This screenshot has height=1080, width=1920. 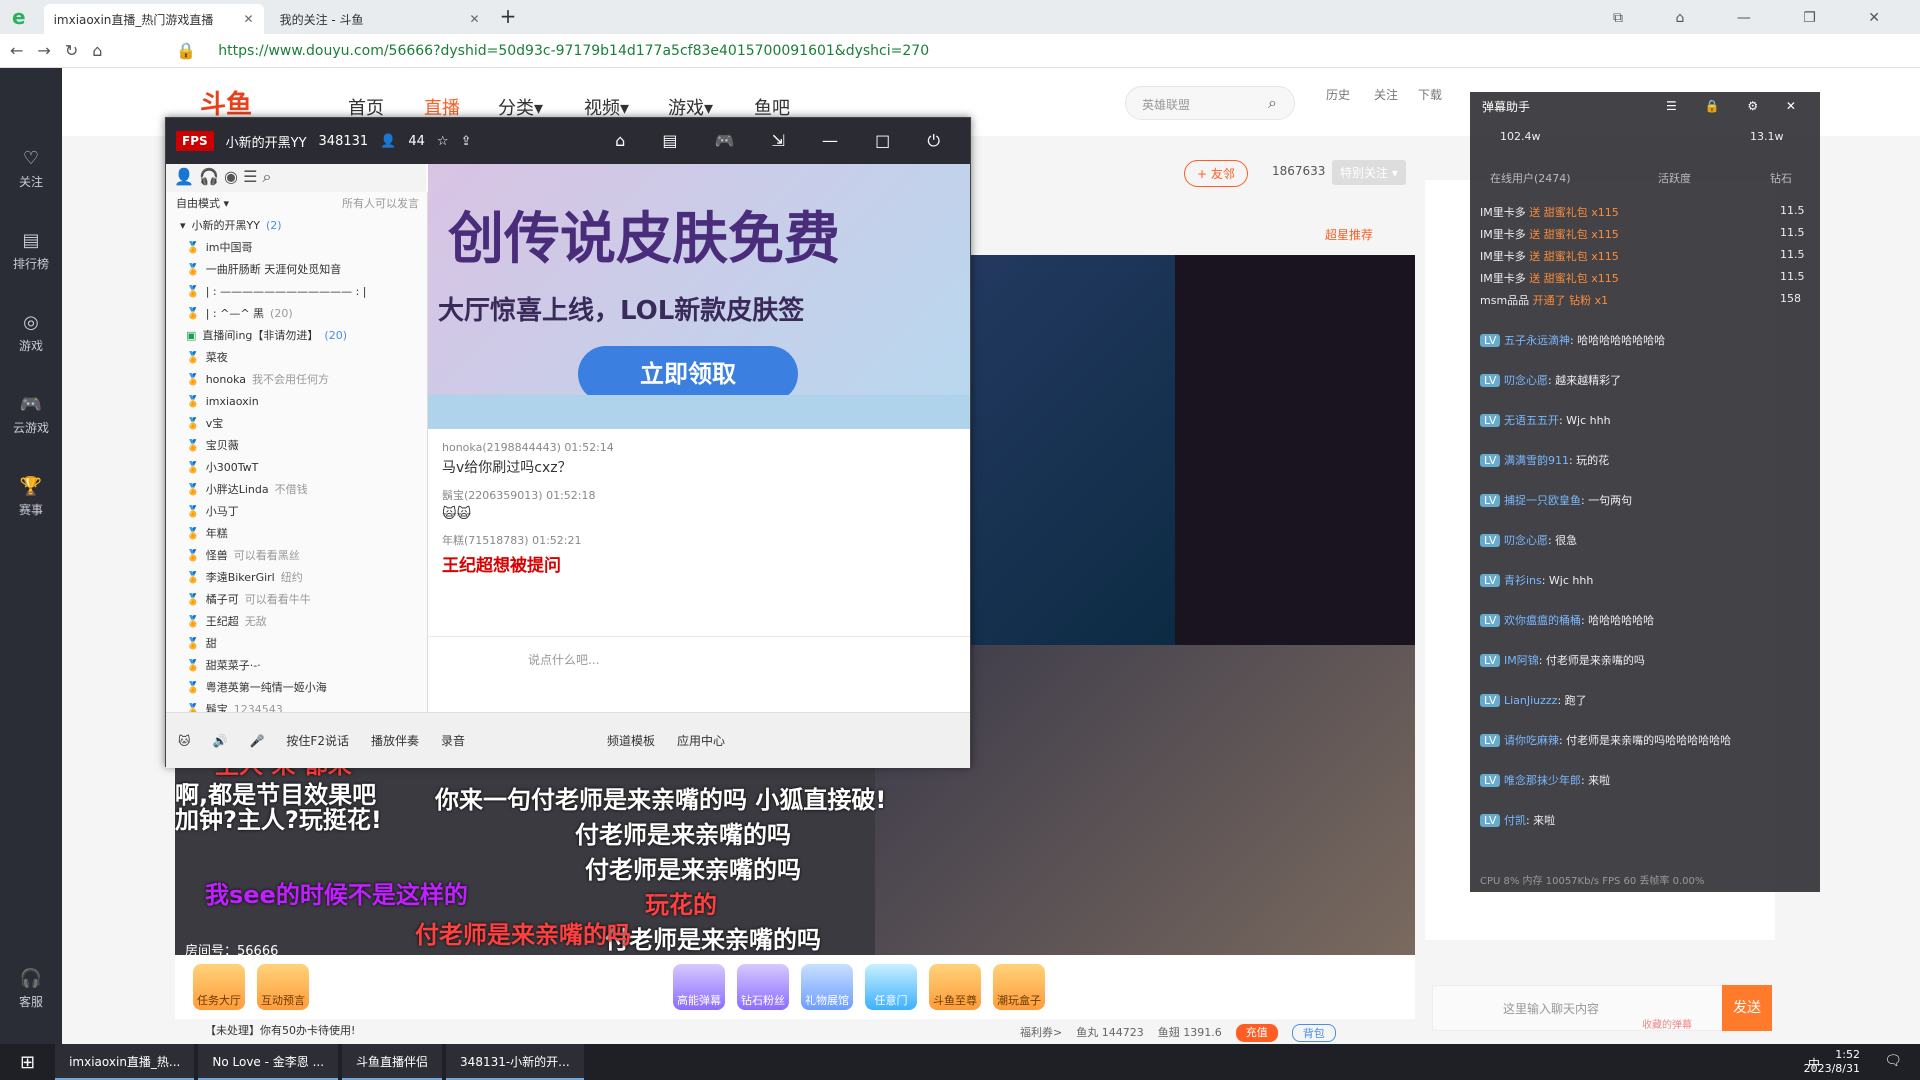 What do you see at coordinates (1349, 234) in the screenshot?
I see `super-recommend-link: 超星推荐` at bounding box center [1349, 234].